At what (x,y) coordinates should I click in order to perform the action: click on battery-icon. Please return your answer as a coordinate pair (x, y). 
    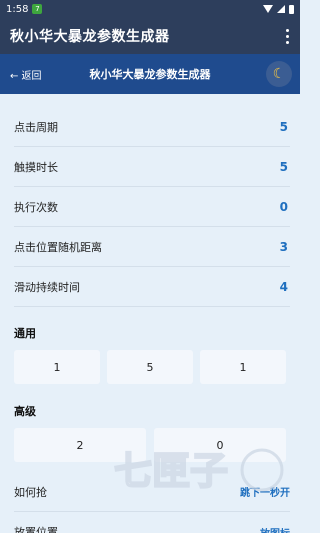
    Looking at the image, I should click on (291, 9).